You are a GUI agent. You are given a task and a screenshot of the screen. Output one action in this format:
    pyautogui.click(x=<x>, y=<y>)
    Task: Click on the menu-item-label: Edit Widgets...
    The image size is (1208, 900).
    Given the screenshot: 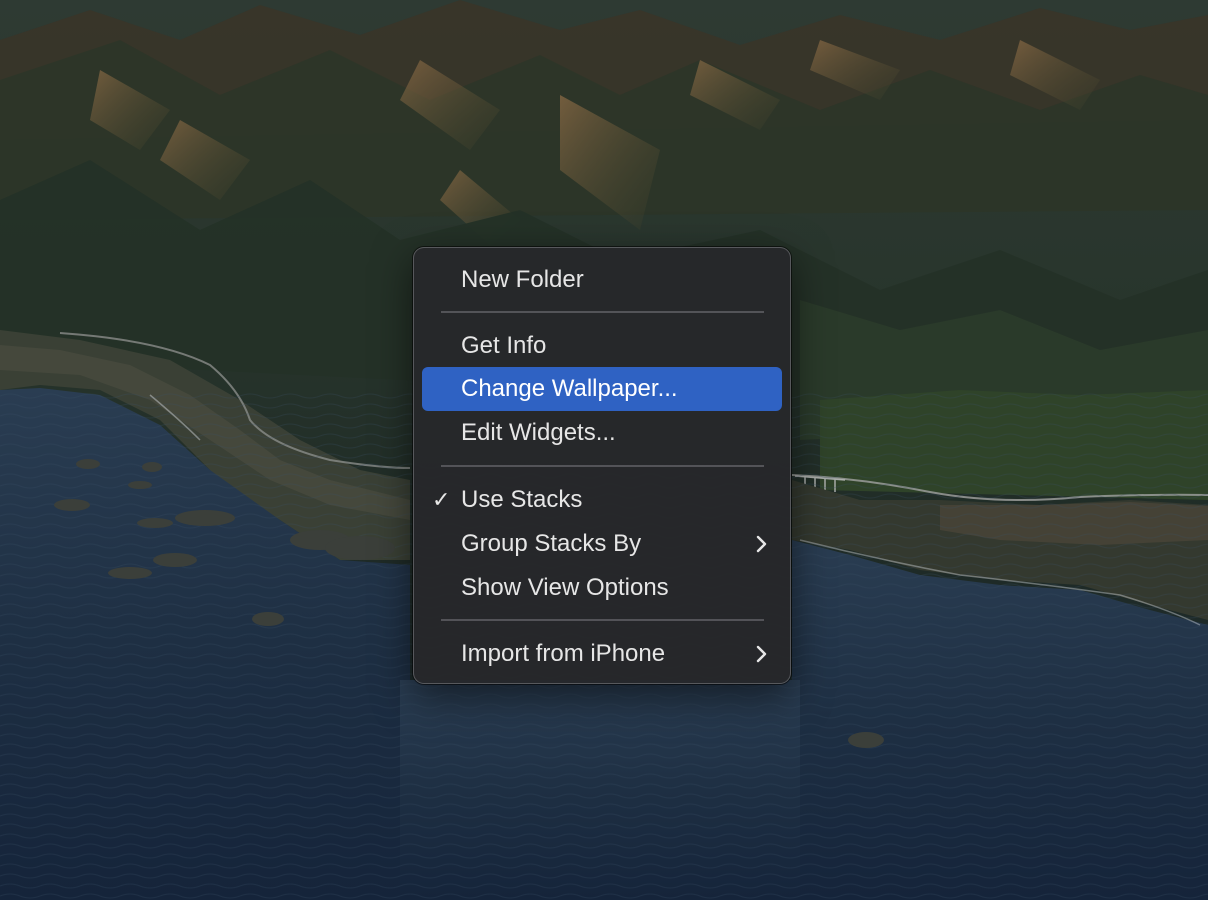 What is the action you would take?
    pyautogui.click(x=538, y=432)
    